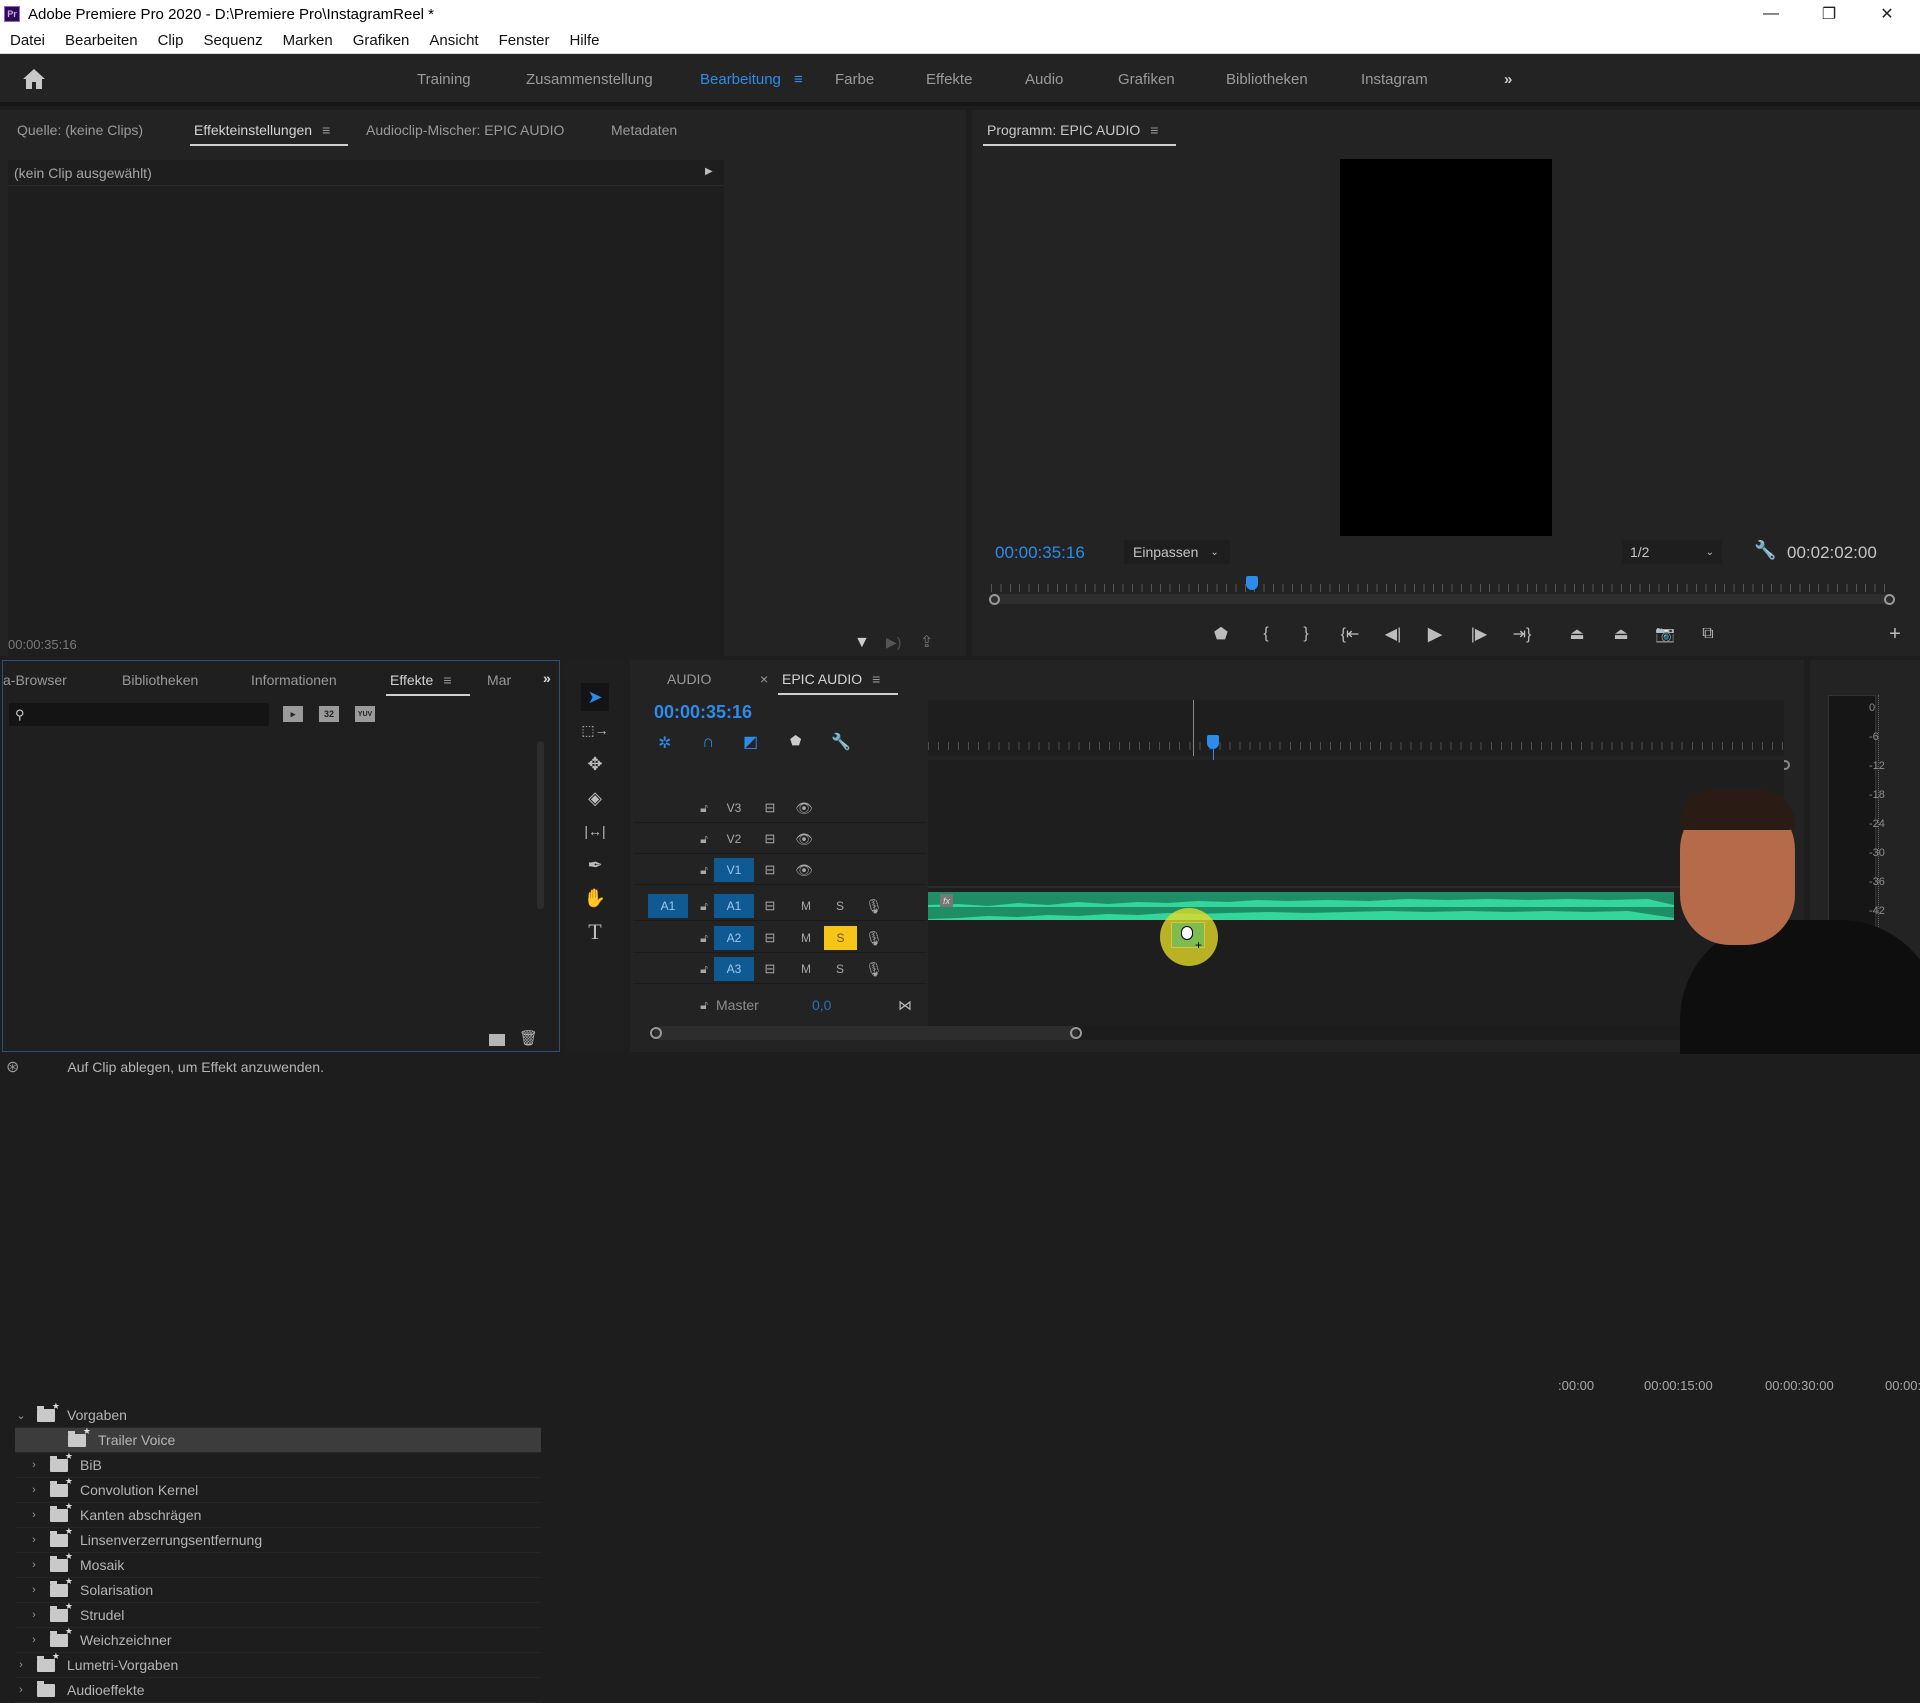 This screenshot has width=1920, height=1703. What do you see at coordinates (734, 839) in the screenshot?
I see `track-target-v2: V2` at bounding box center [734, 839].